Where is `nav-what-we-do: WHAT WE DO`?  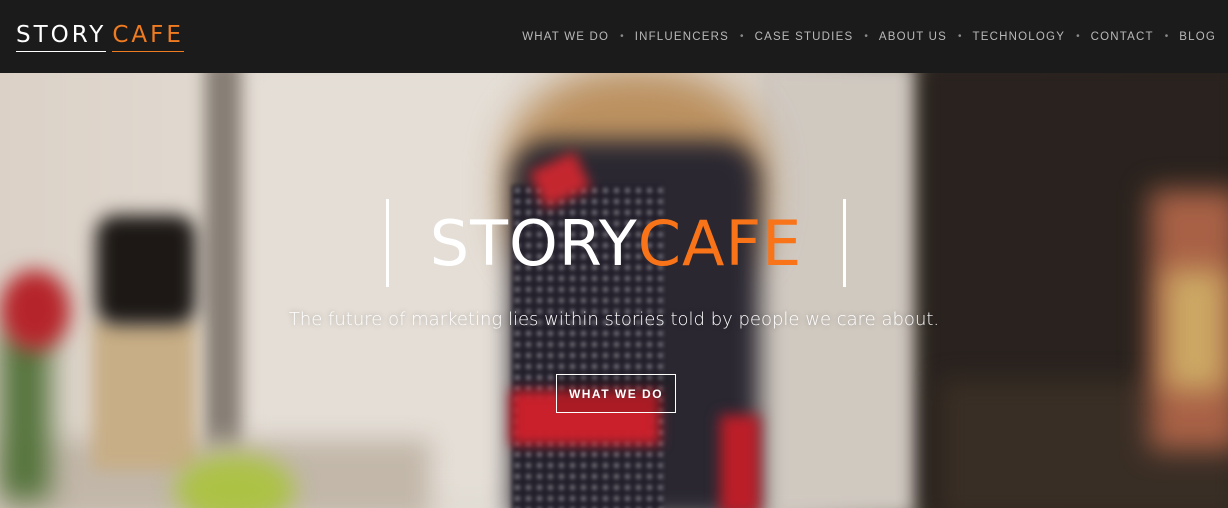
nav-what-we-do: WHAT WE DO is located at coordinates (565, 37).